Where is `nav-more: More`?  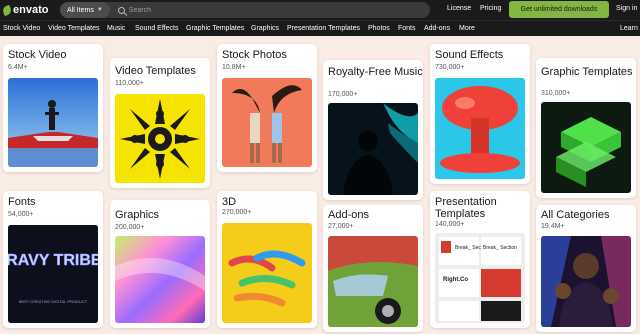
nav-more: More is located at coordinates (467, 28).